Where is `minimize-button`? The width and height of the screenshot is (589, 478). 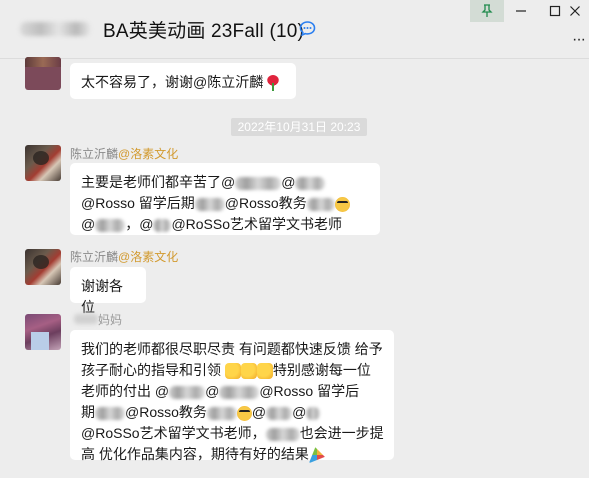
minimize-button is located at coordinates (521, 11).